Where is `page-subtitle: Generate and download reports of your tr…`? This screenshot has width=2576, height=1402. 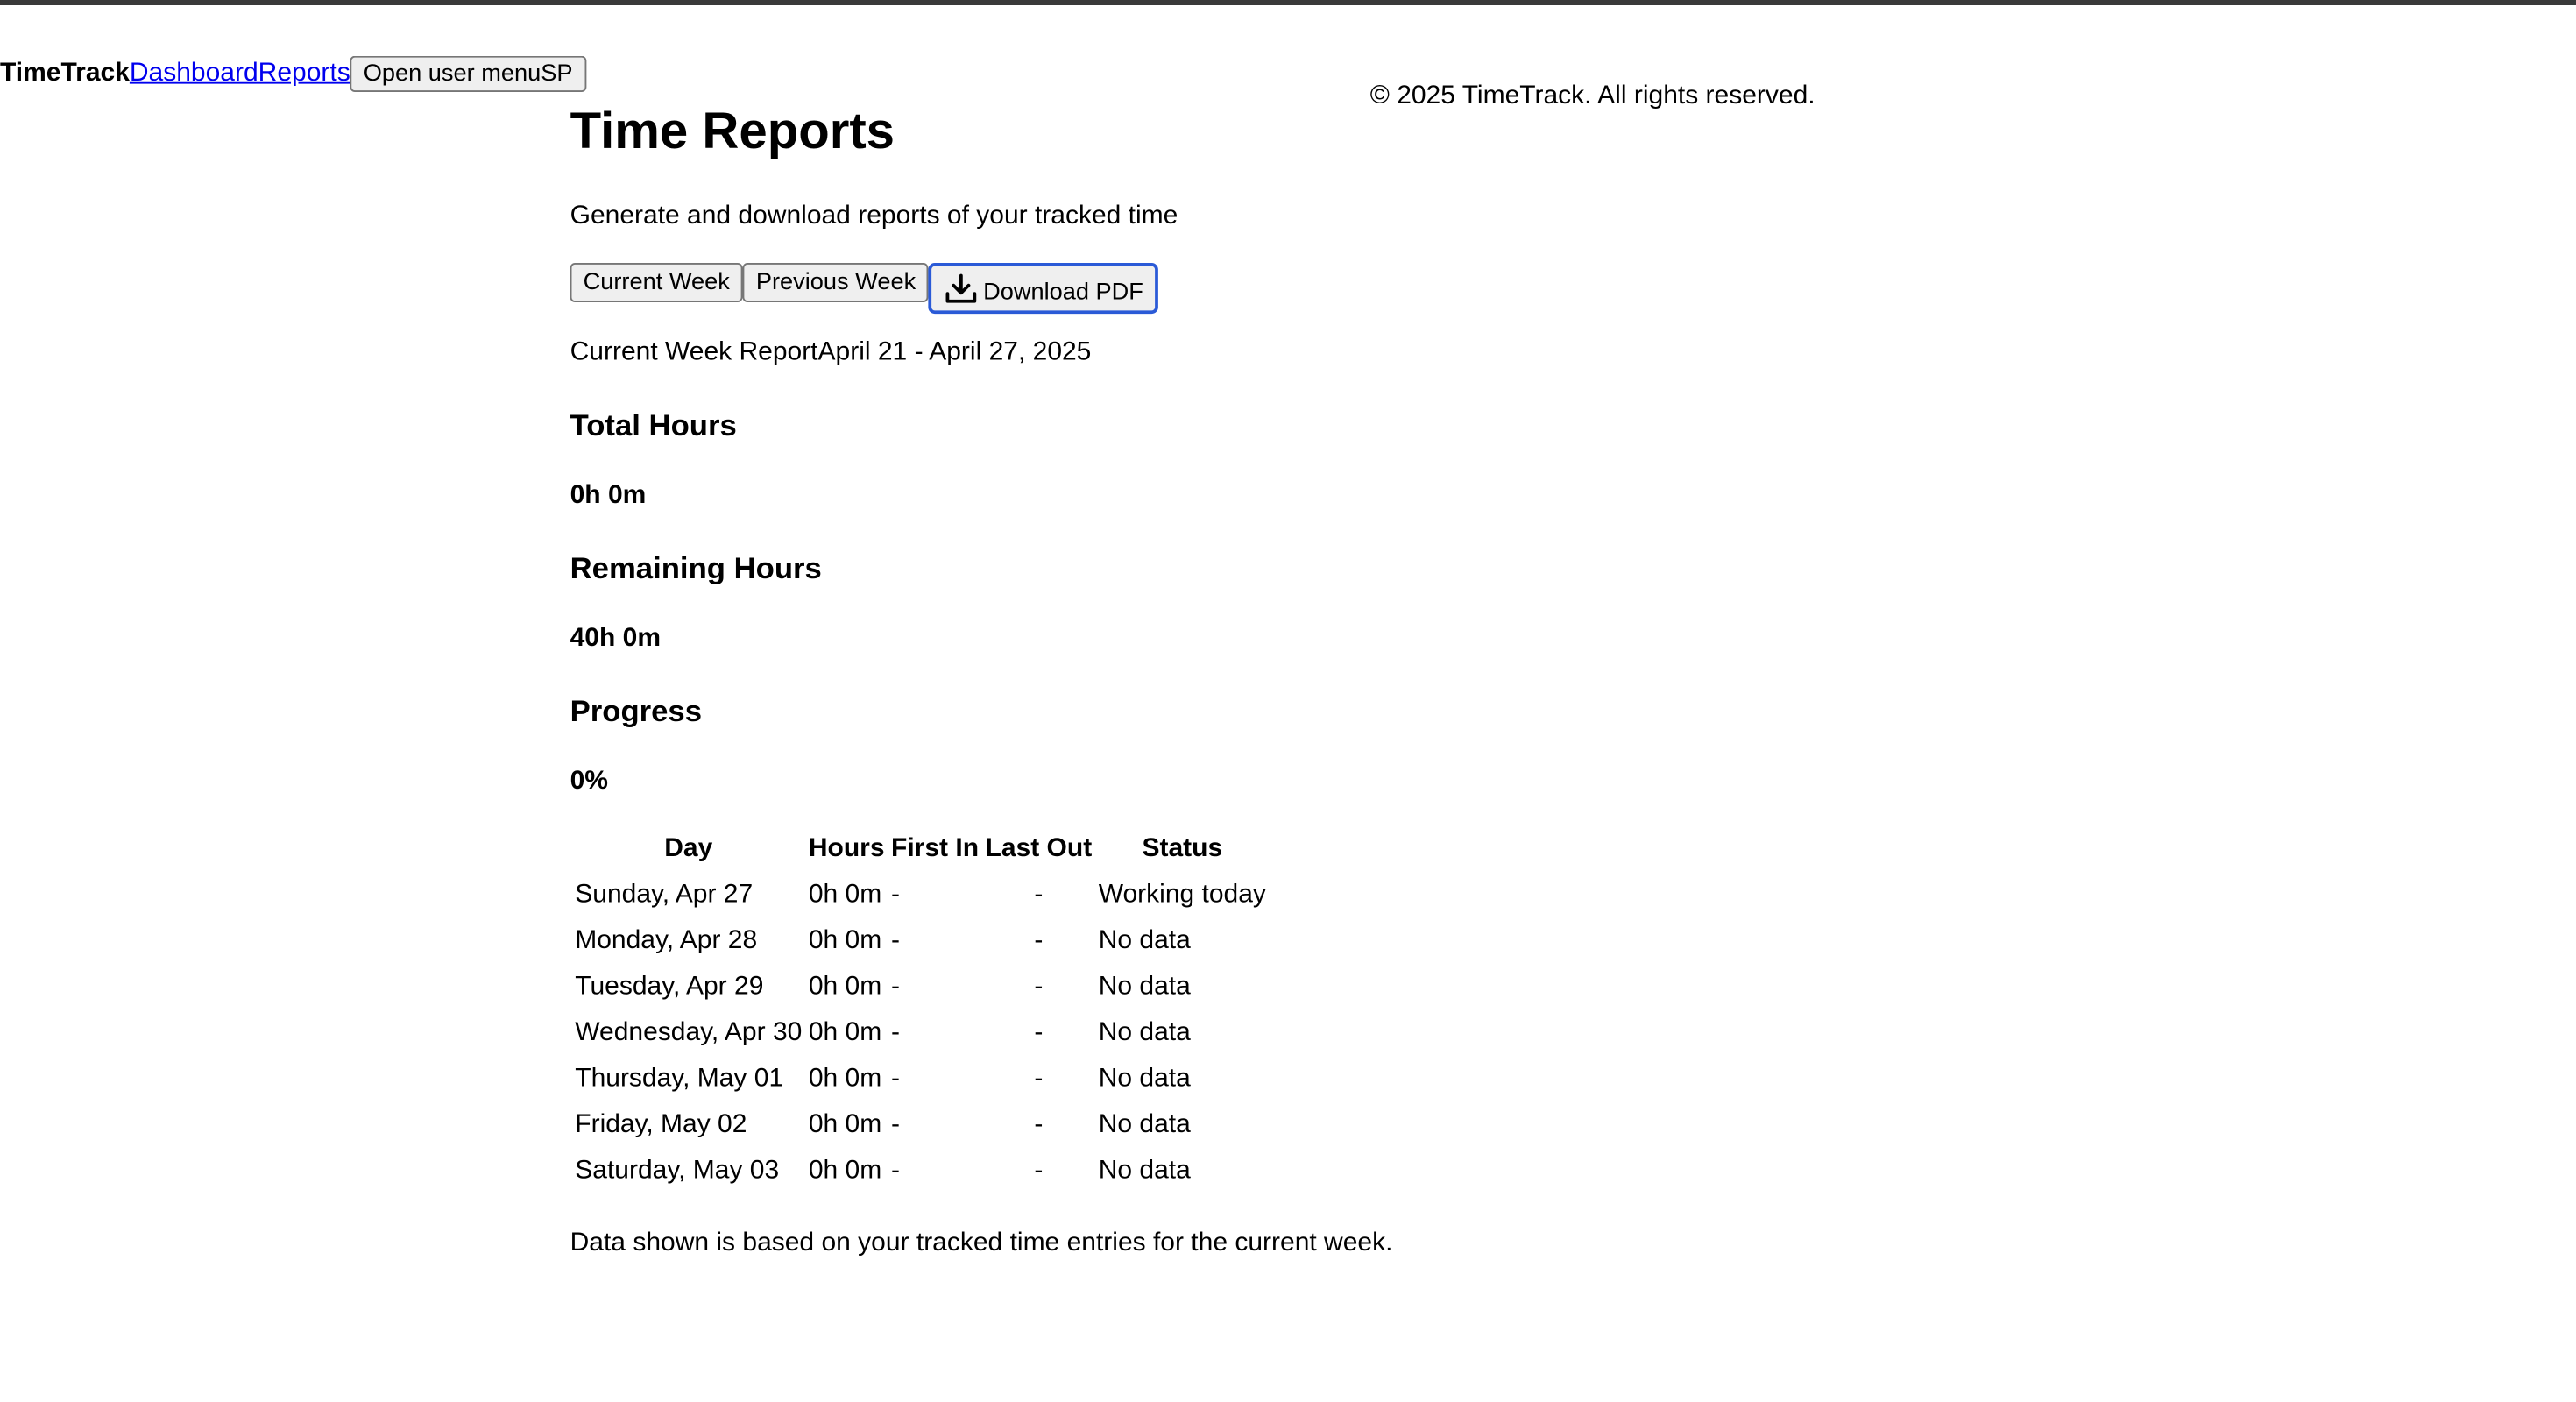
page-subtitle: Generate and download reports of your tr… is located at coordinates (874, 216).